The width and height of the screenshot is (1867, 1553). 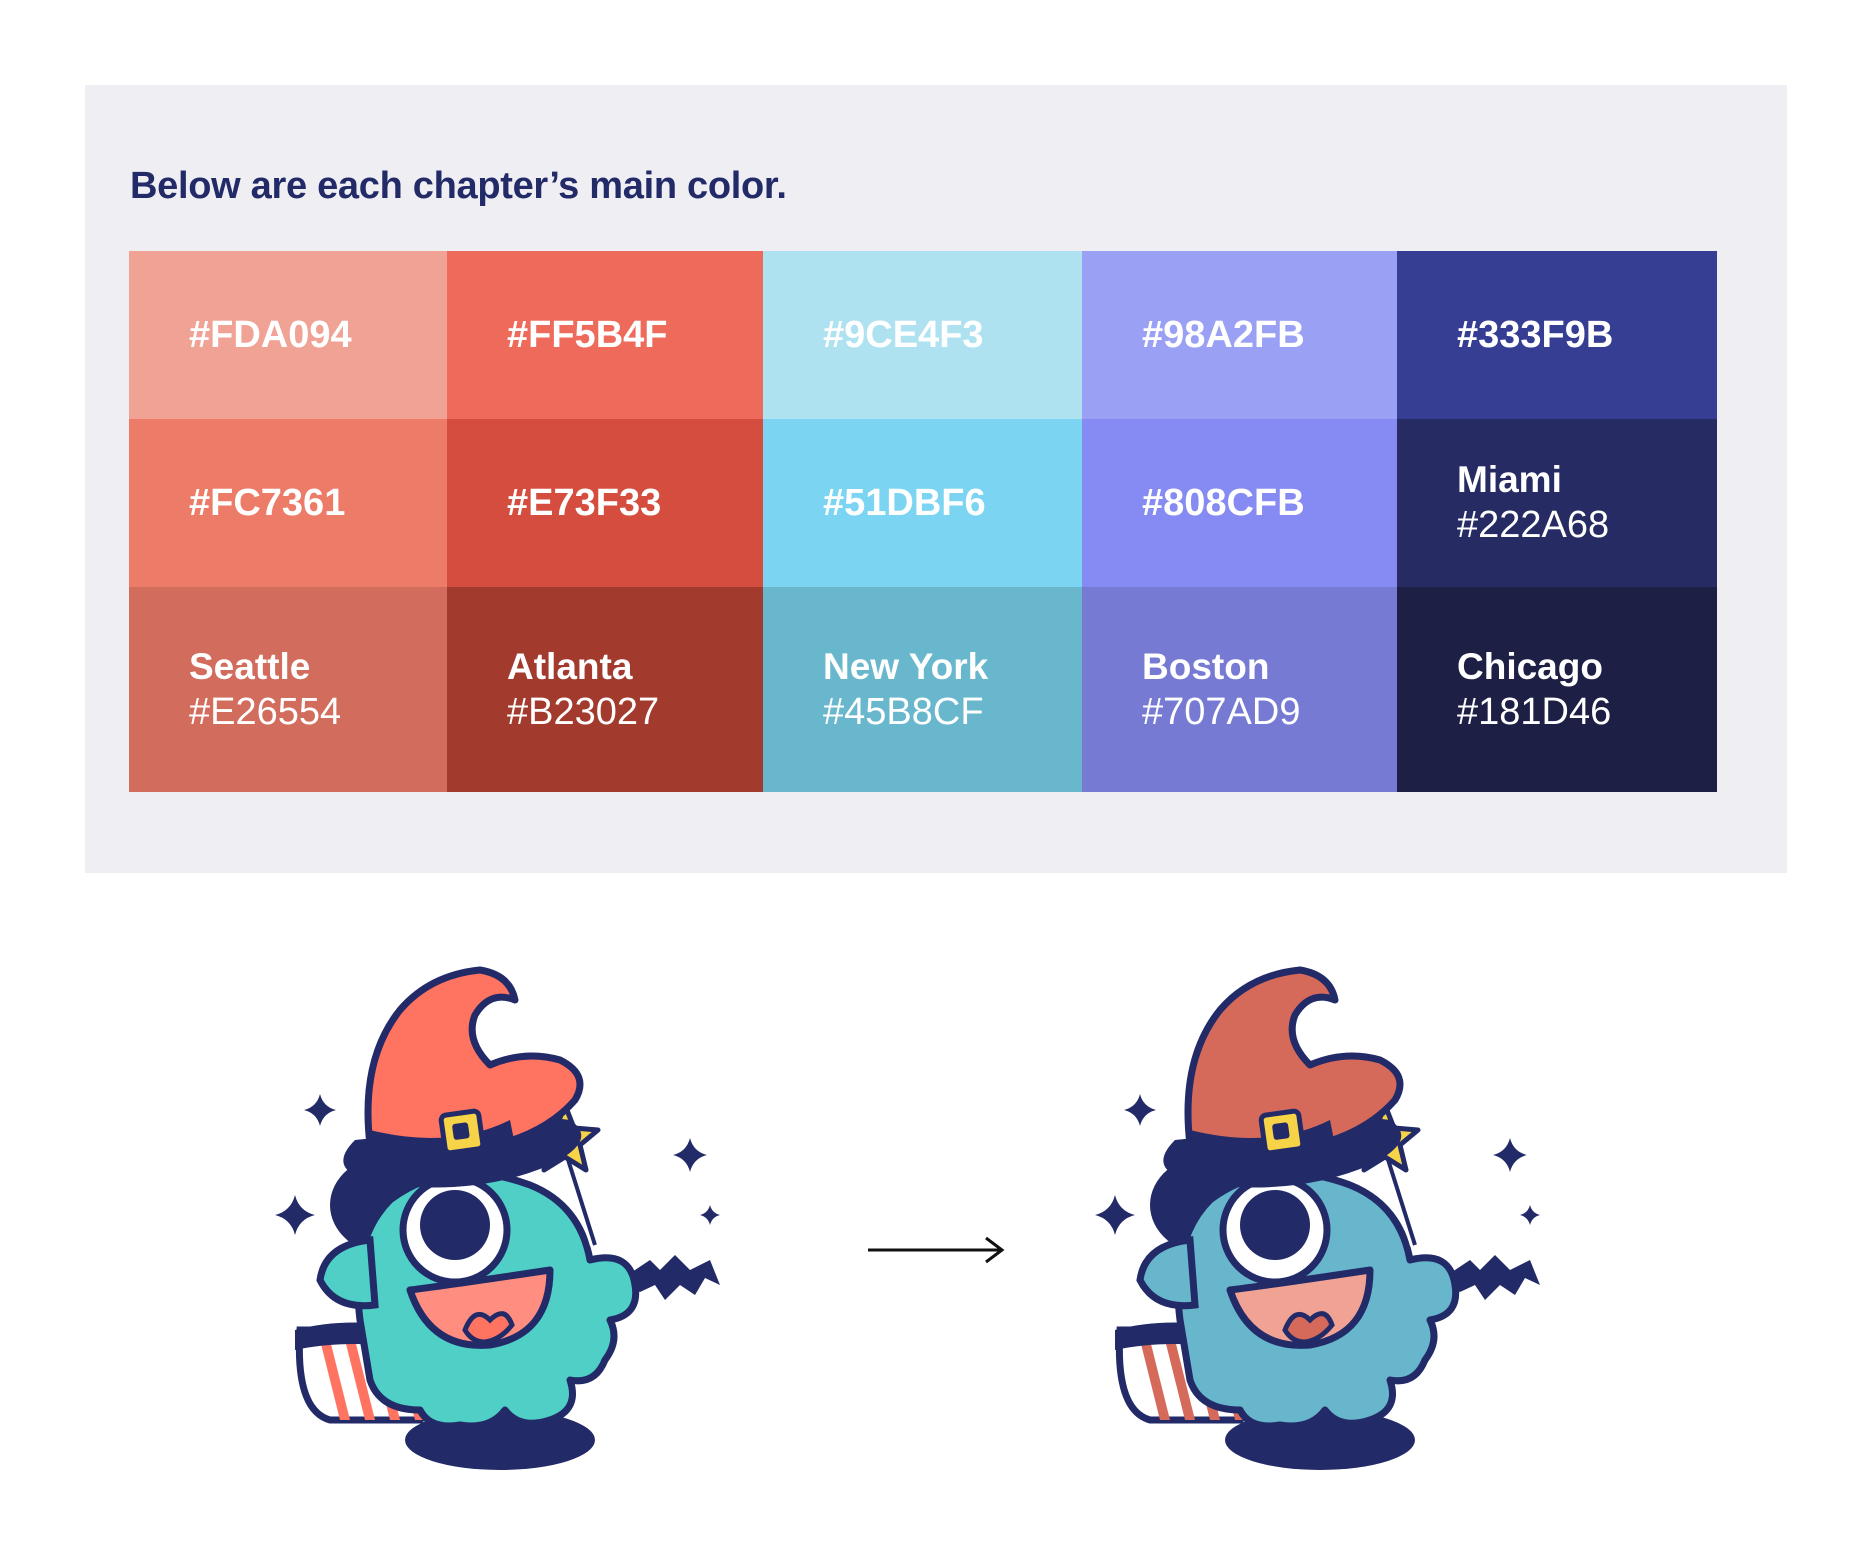 I want to click on chapter-city-label: Seattle, so click(x=250, y=666).